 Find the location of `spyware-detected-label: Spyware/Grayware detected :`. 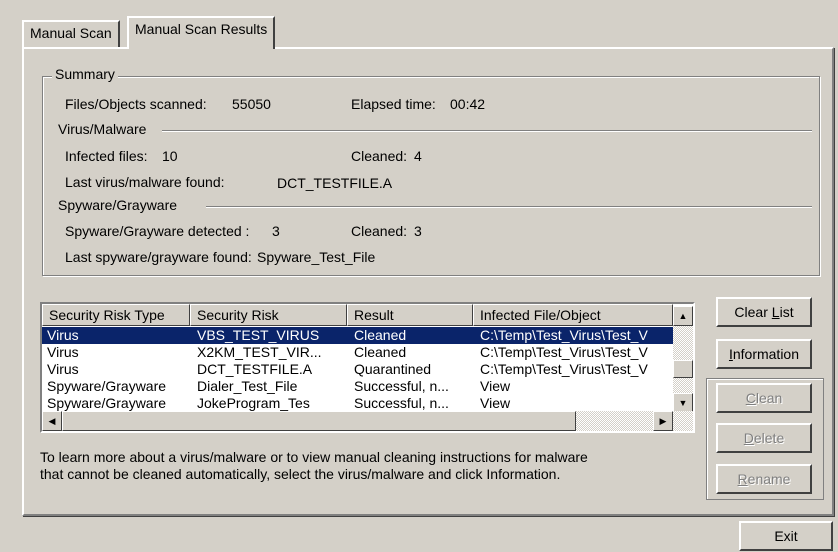

spyware-detected-label: Spyware/Grayware detected : is located at coordinates (157, 231).